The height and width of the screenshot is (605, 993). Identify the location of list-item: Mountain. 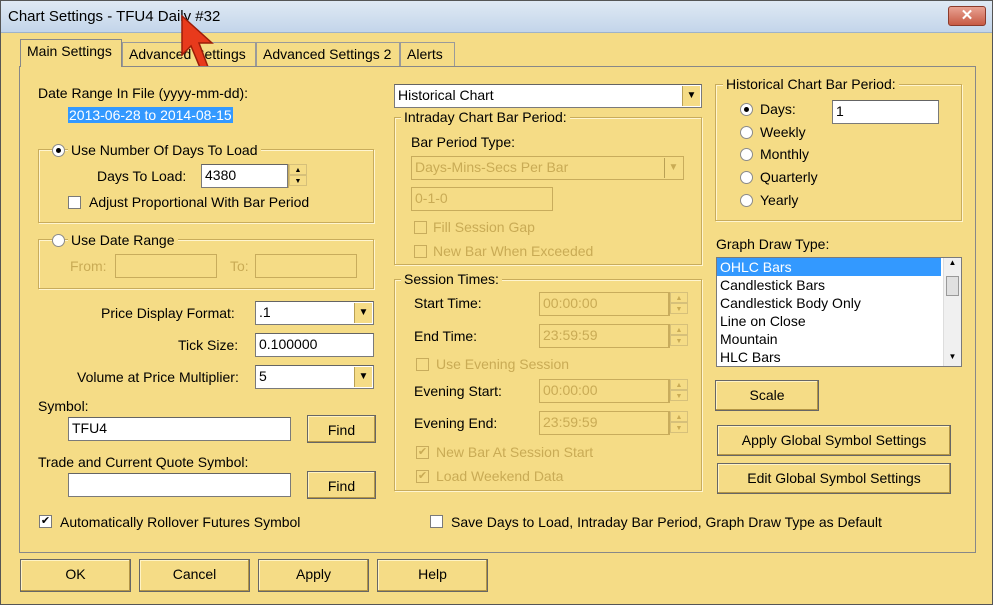
(829, 339).